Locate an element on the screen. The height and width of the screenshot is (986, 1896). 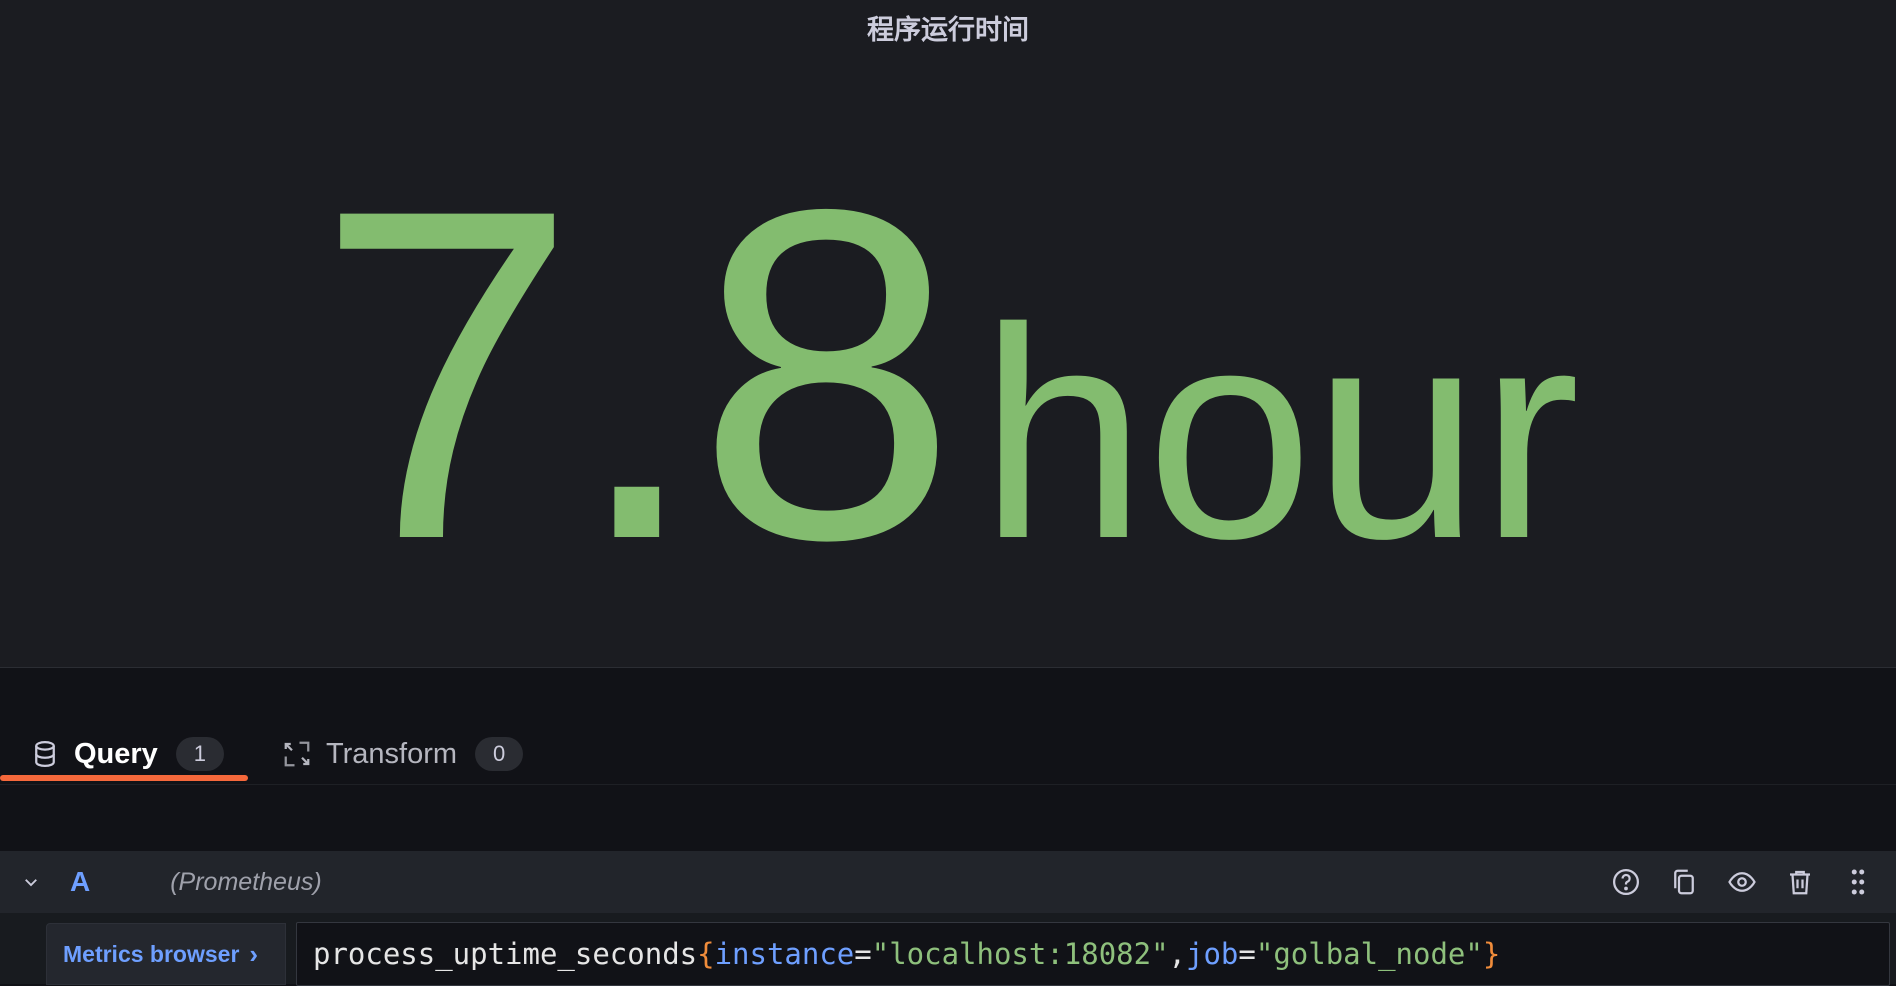
query-token: process_uptime_seconds is located at coordinates (505, 954).